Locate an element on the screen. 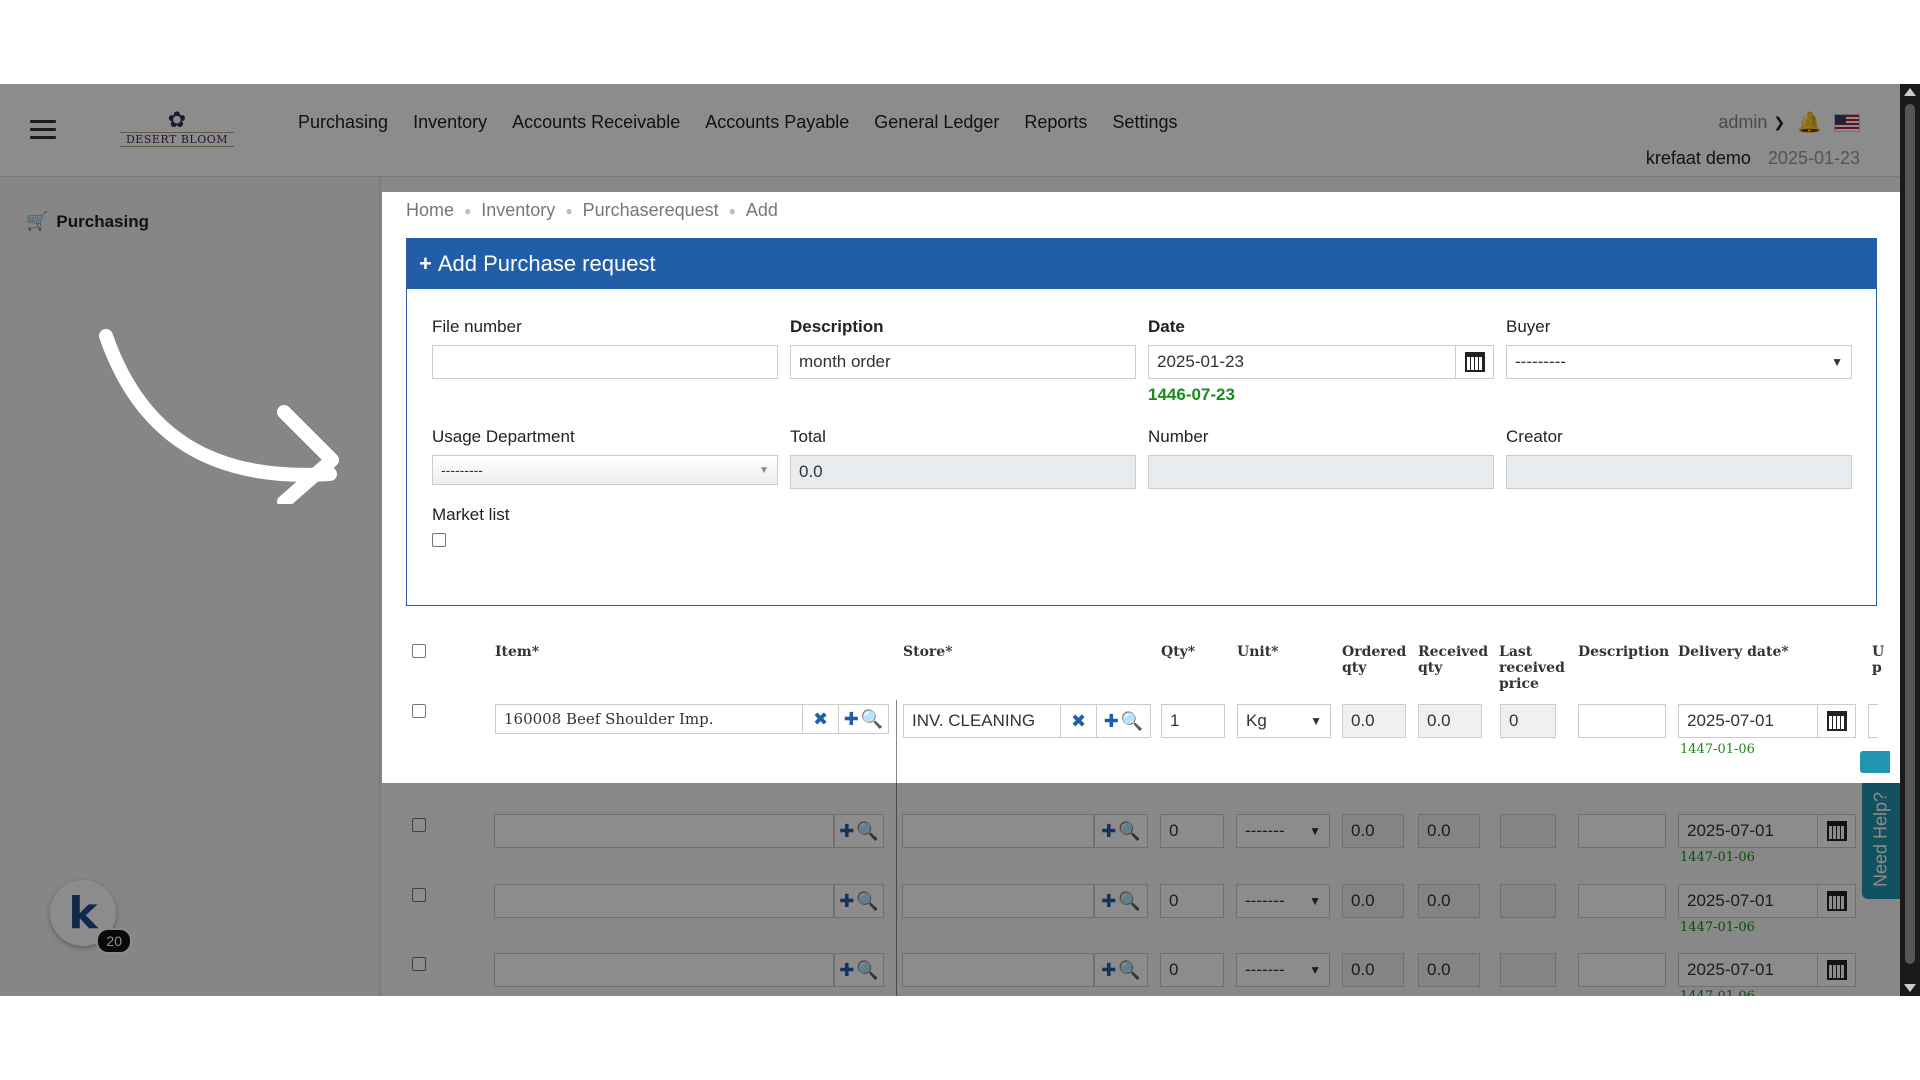 This screenshot has height=1080, width=1920. user-dropdown: admin ❯ is located at coordinates (1751, 122).